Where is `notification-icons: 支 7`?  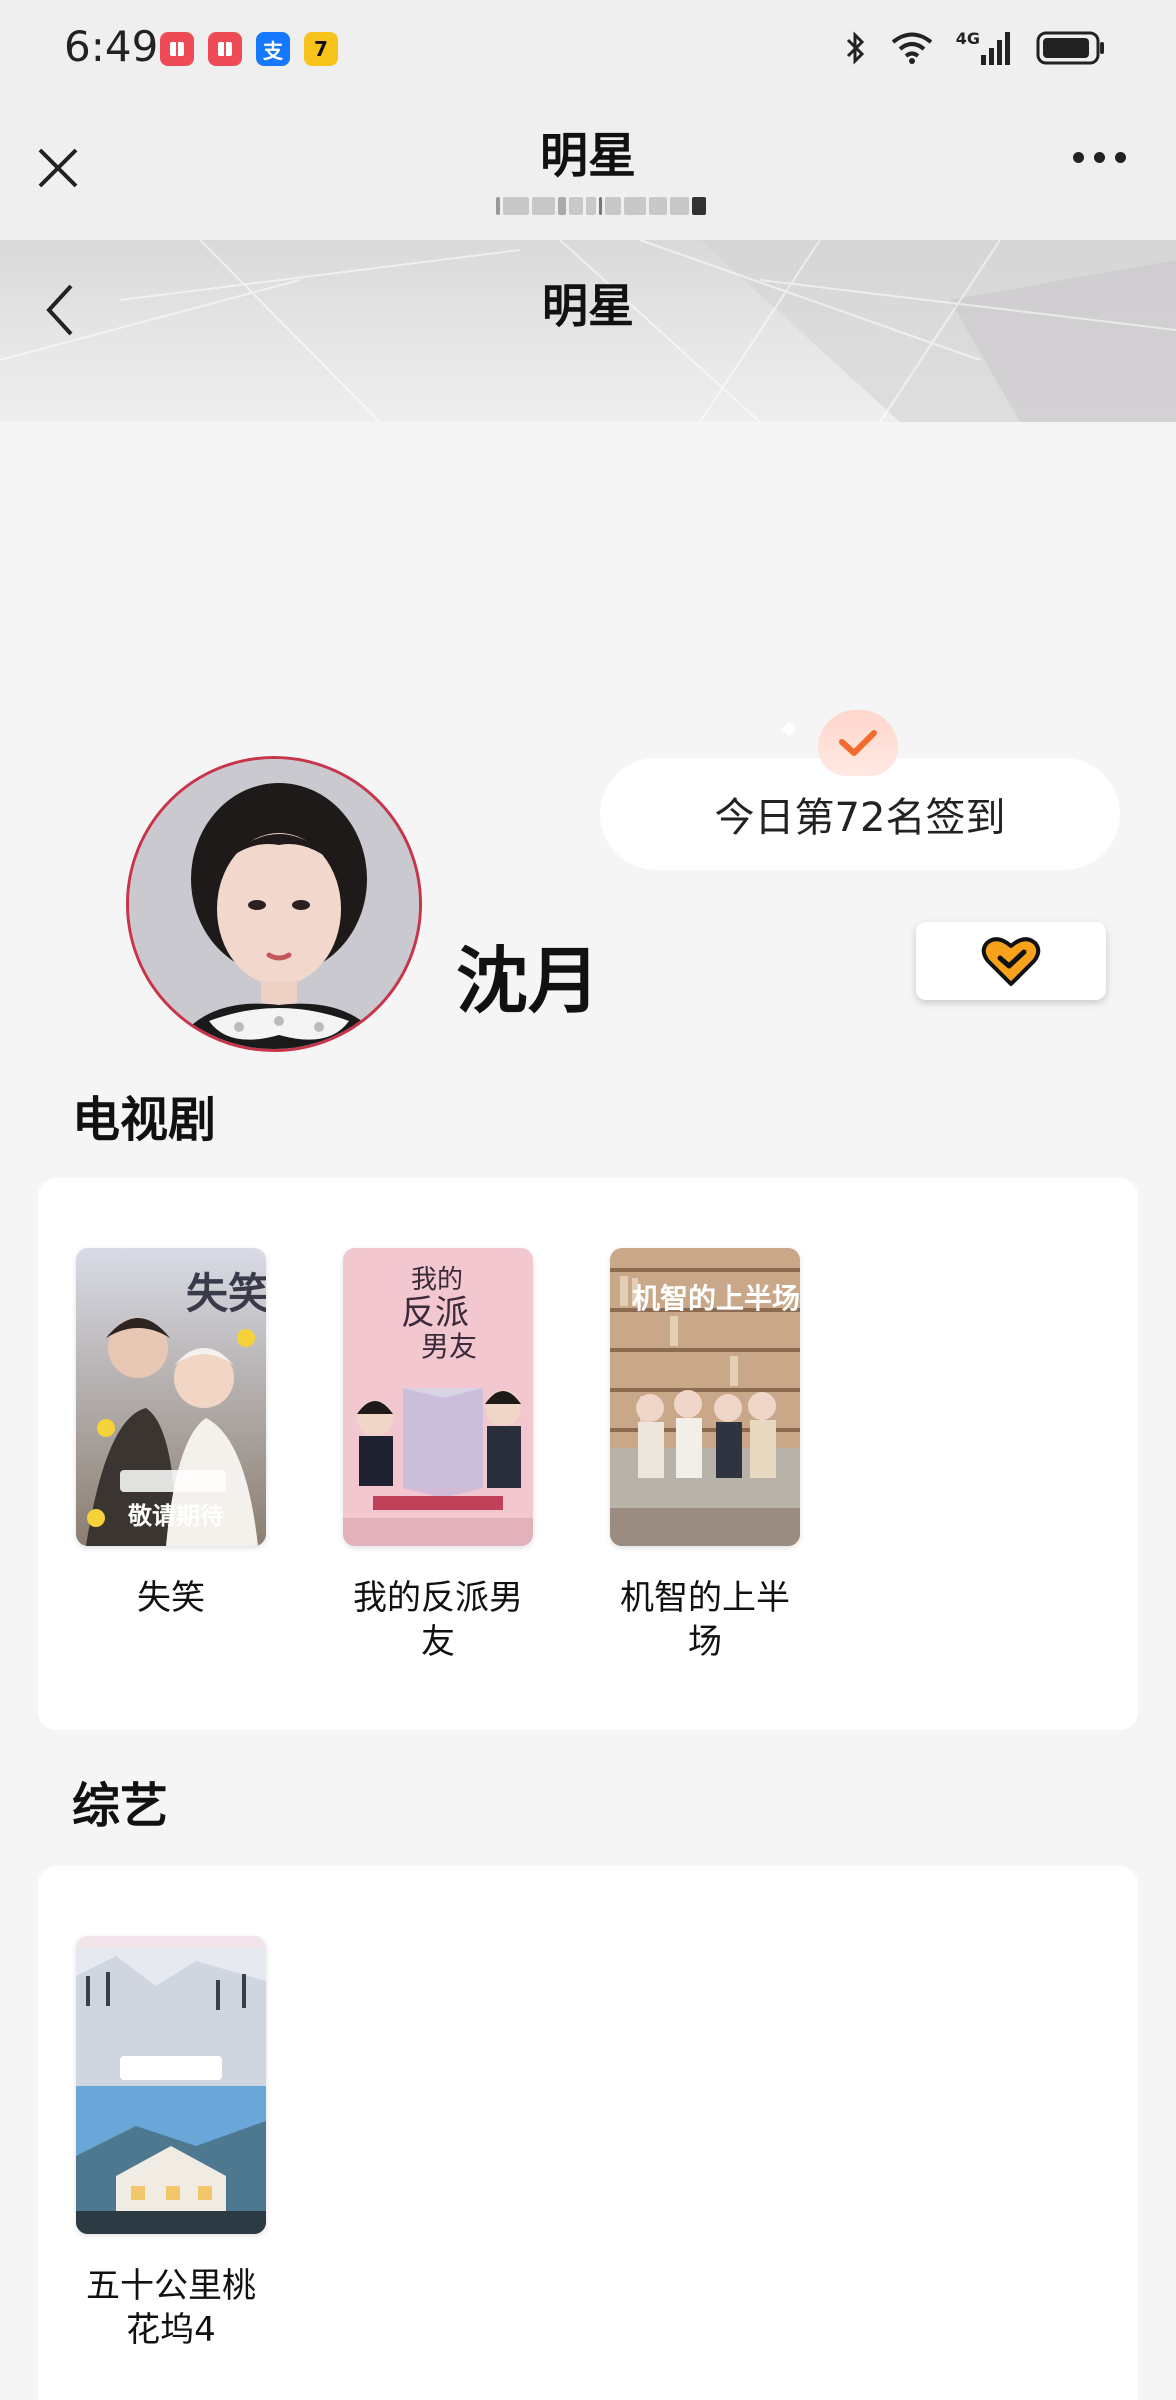
notification-icons: 支 7 is located at coordinates (249, 49).